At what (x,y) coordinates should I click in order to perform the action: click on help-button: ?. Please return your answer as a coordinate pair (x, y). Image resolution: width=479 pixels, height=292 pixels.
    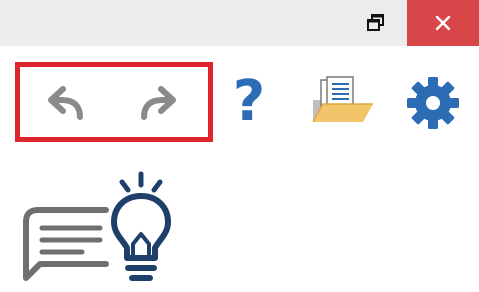
    Looking at the image, I should click on (249, 102).